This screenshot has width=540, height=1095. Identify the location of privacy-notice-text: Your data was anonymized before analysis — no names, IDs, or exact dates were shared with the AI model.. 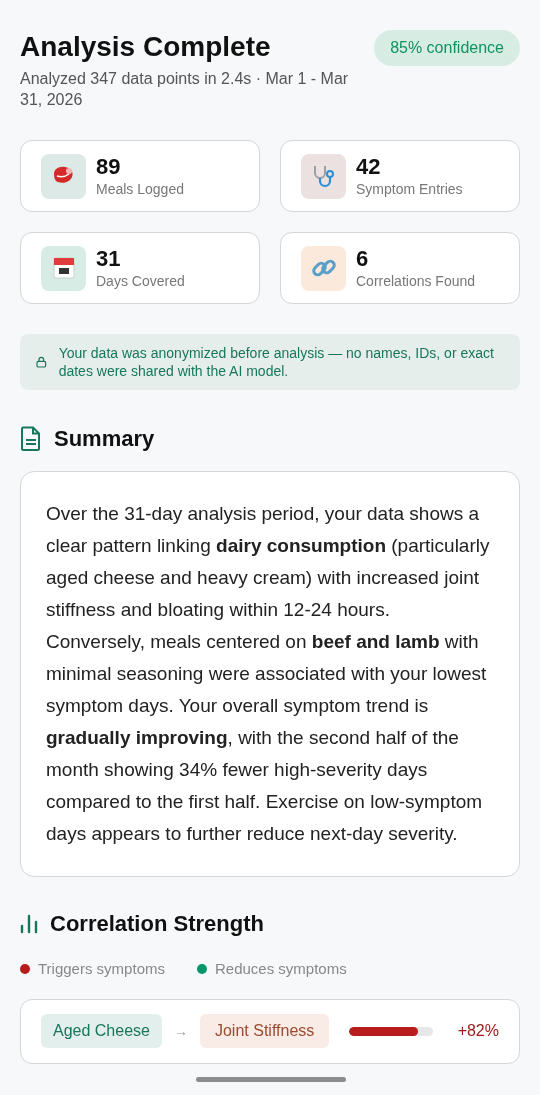
(276, 362).